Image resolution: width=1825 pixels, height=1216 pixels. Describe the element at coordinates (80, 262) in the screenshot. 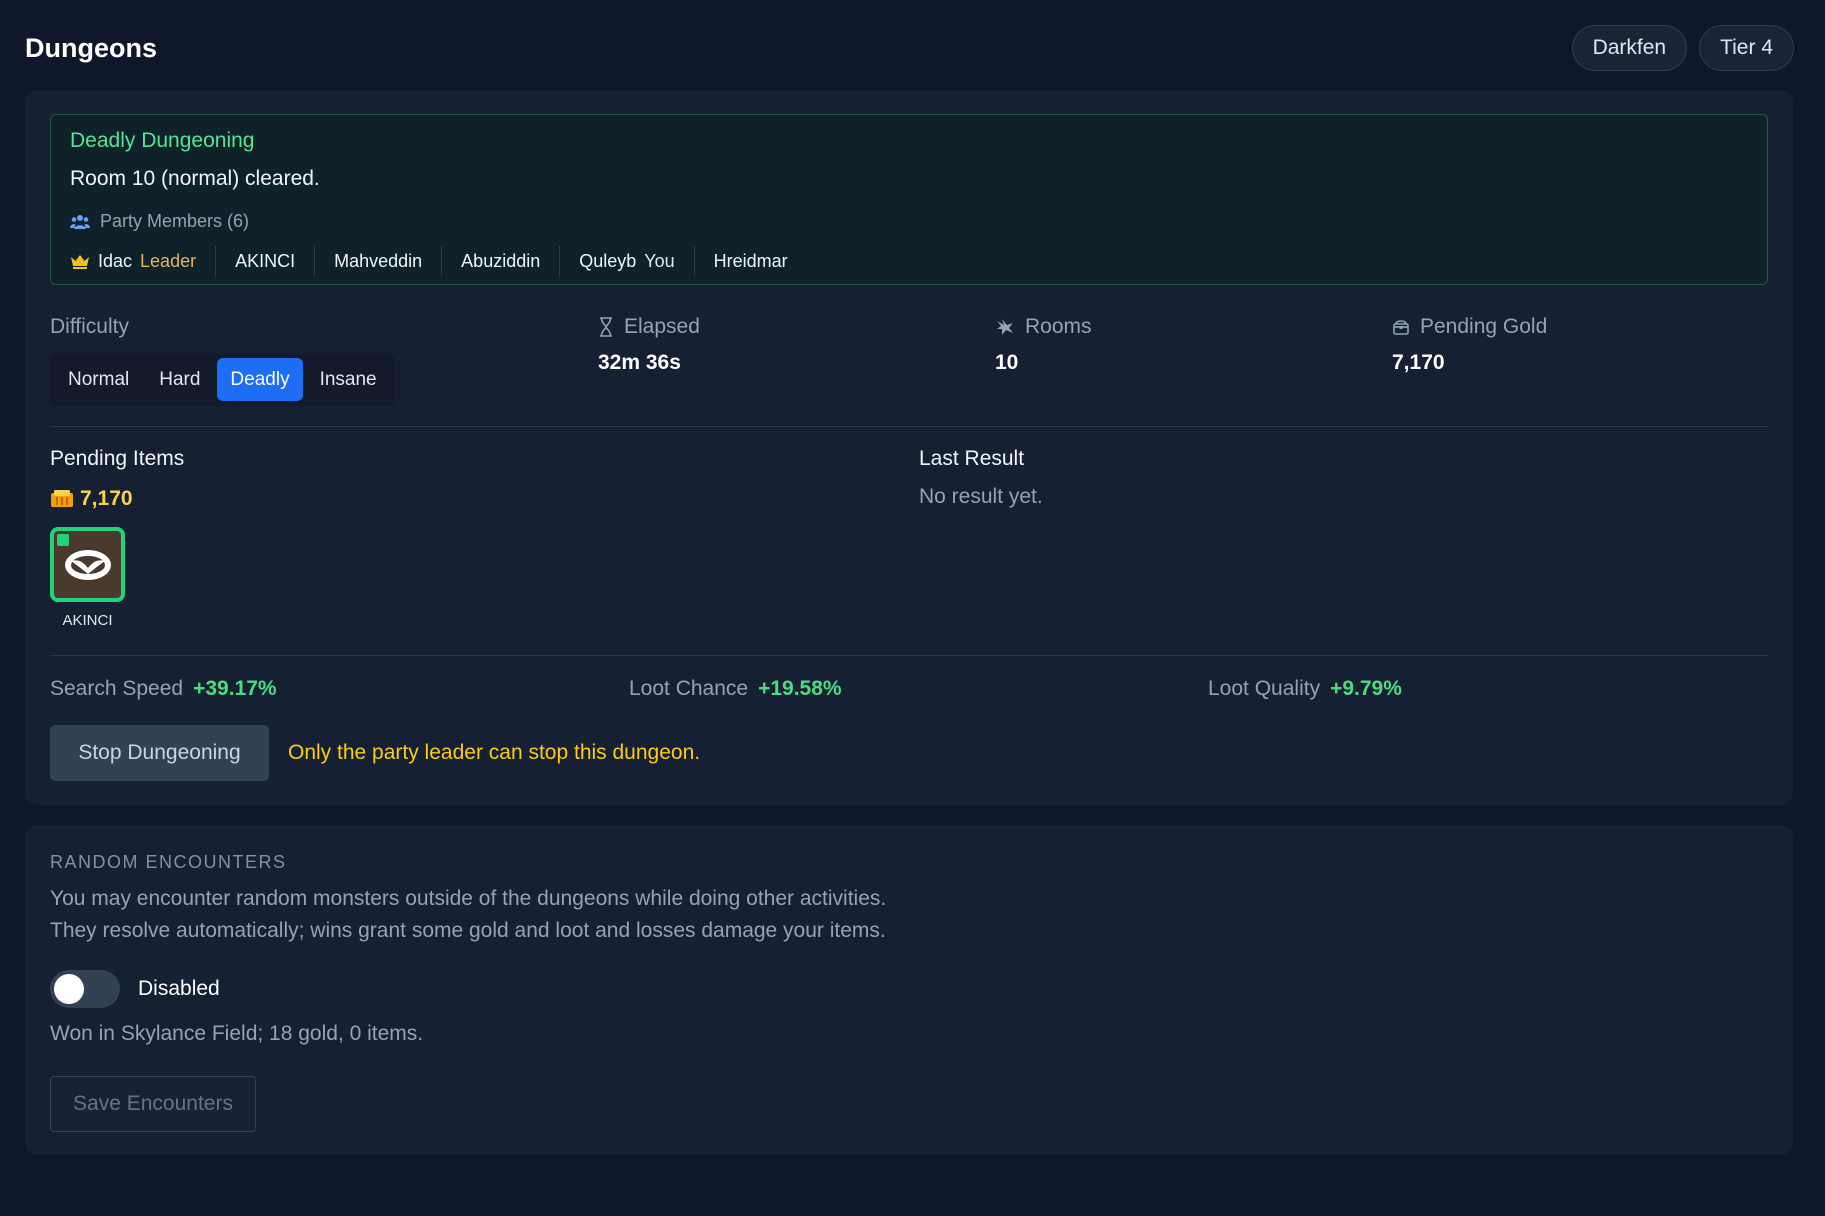

I see `crown-icon` at that location.